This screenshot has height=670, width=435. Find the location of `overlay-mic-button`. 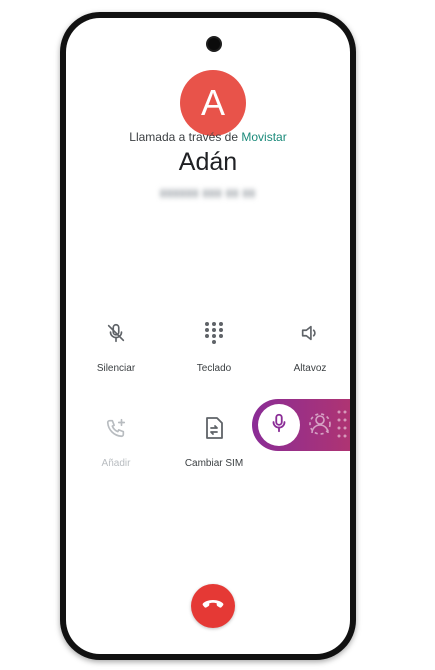

overlay-mic-button is located at coordinates (279, 425).